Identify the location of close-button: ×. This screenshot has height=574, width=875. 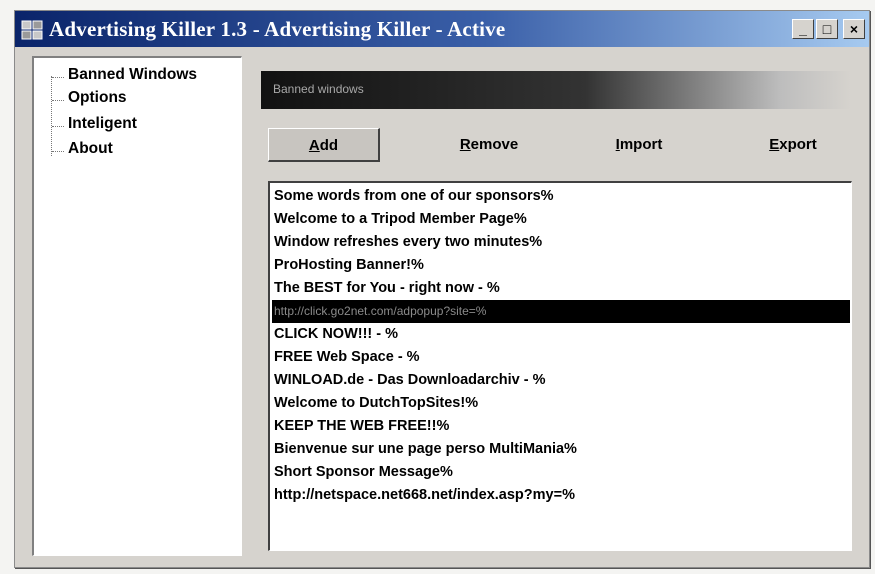
(854, 29).